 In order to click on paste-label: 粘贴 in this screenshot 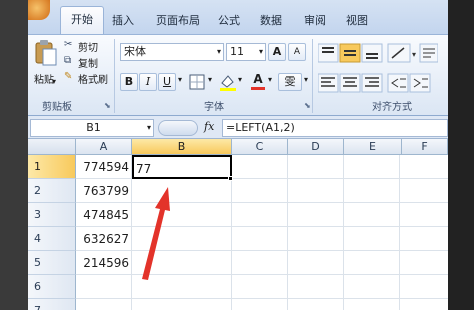, I will do `click(44, 78)`.